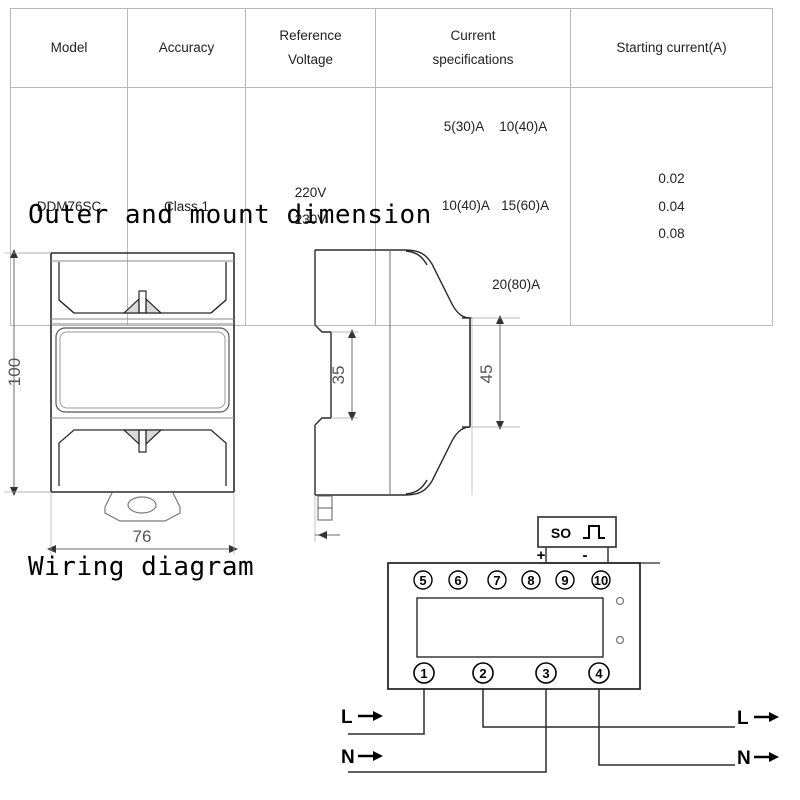  Describe the element at coordinates (599, 673) in the screenshot. I see `terminal-4-label: 4` at that location.